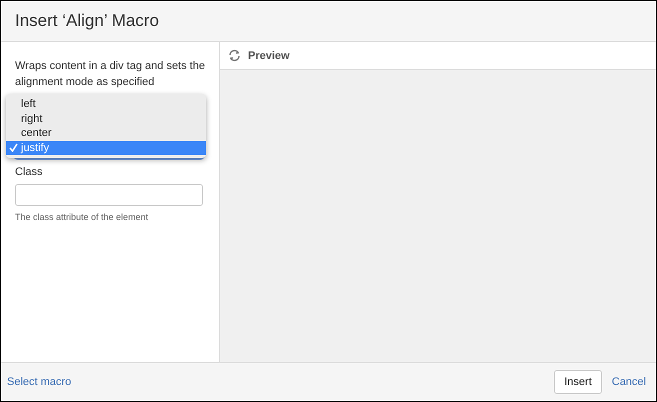  What do you see at coordinates (110, 74) in the screenshot?
I see `macro-description: Wraps content in a div tag and sets the alignment mode as specified` at bounding box center [110, 74].